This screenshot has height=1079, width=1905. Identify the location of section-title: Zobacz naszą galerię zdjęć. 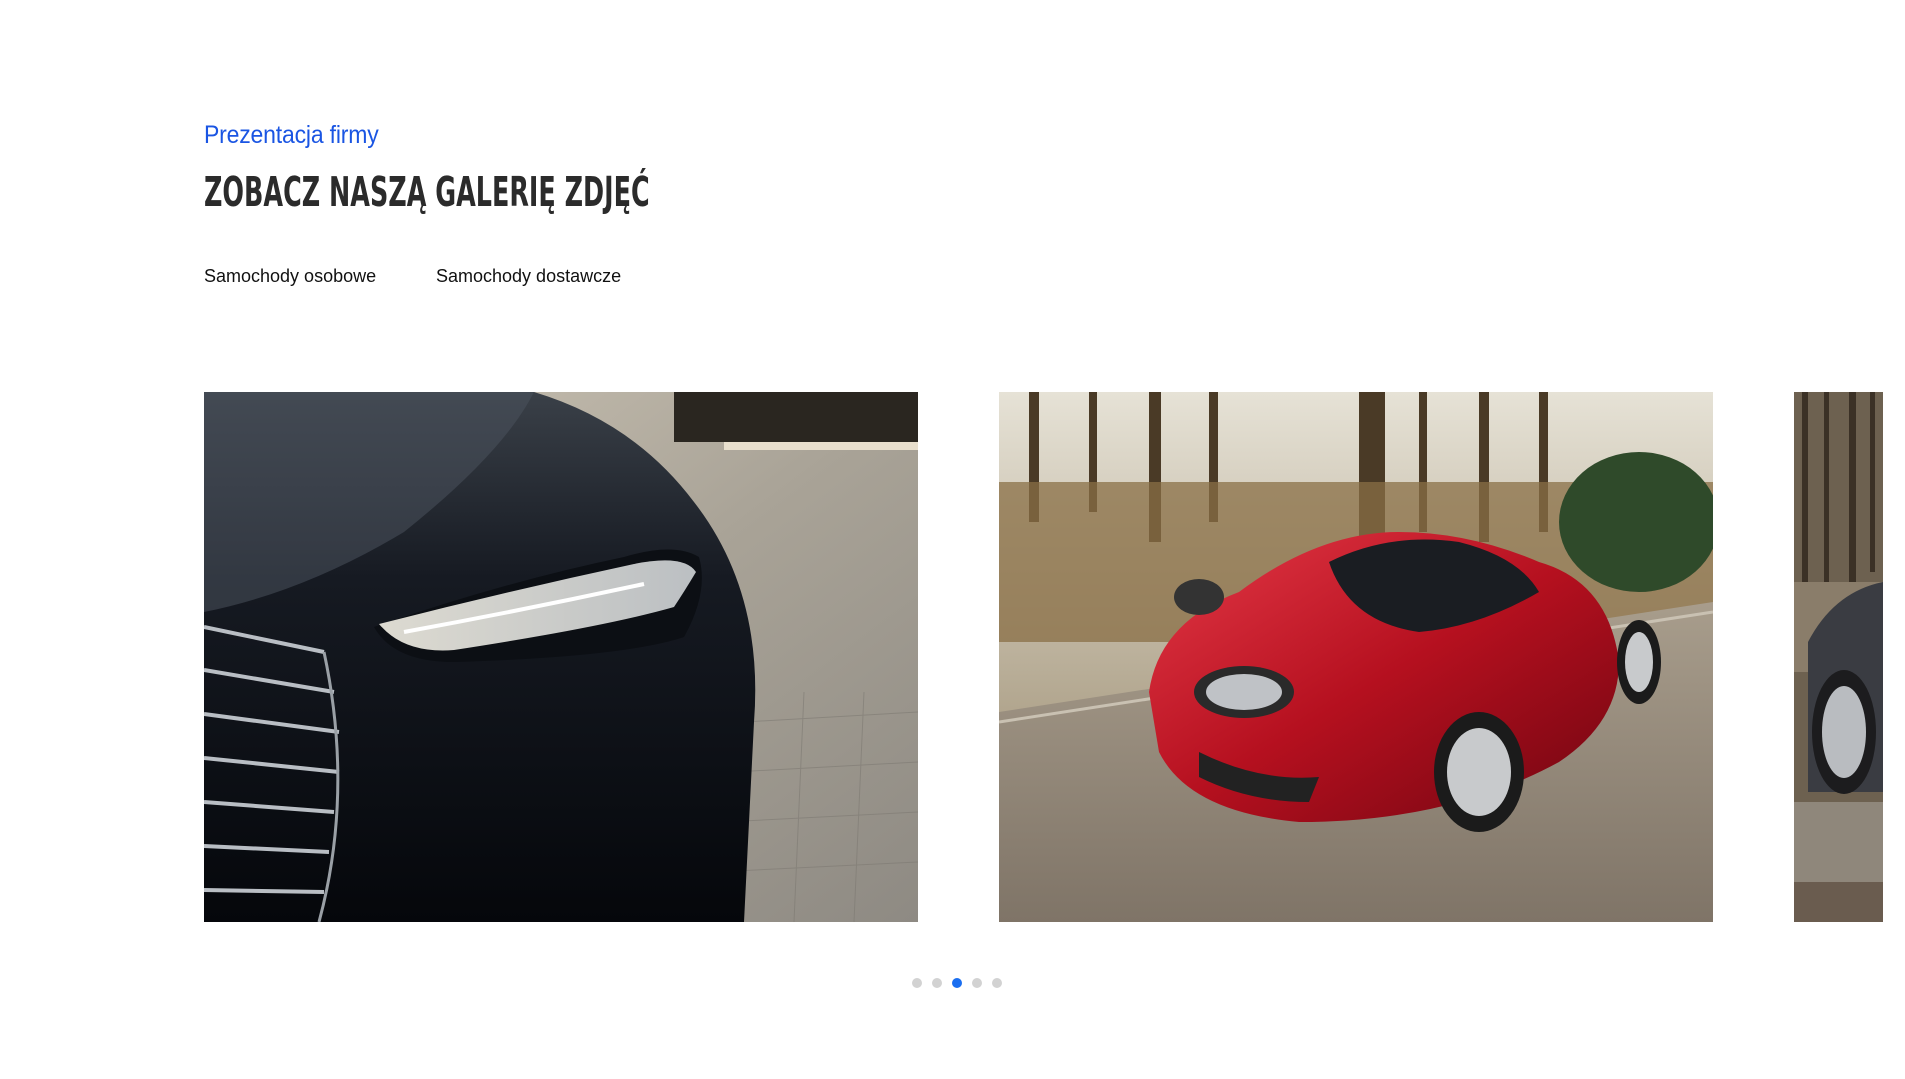
(427, 192).